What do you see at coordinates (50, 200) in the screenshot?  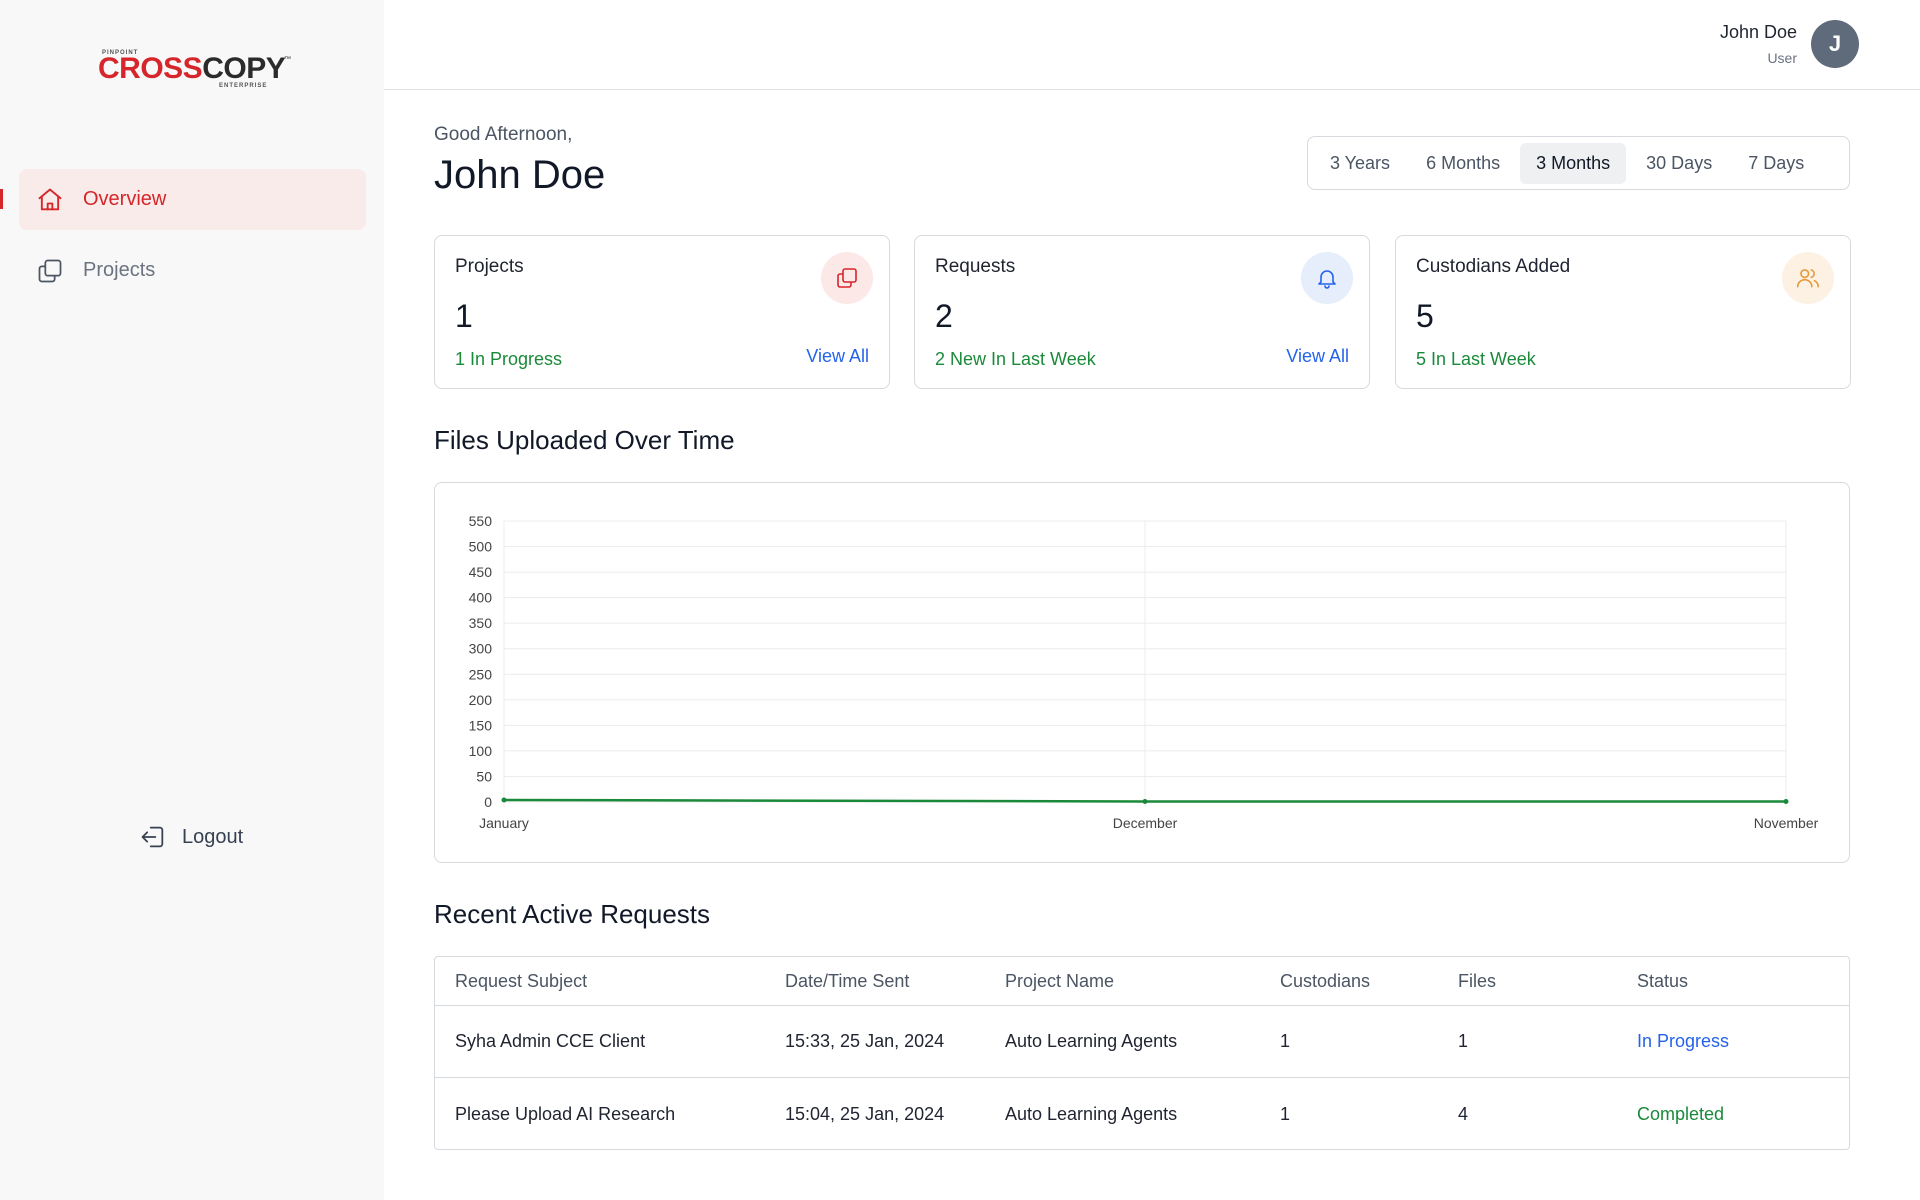 I see `home-icon` at bounding box center [50, 200].